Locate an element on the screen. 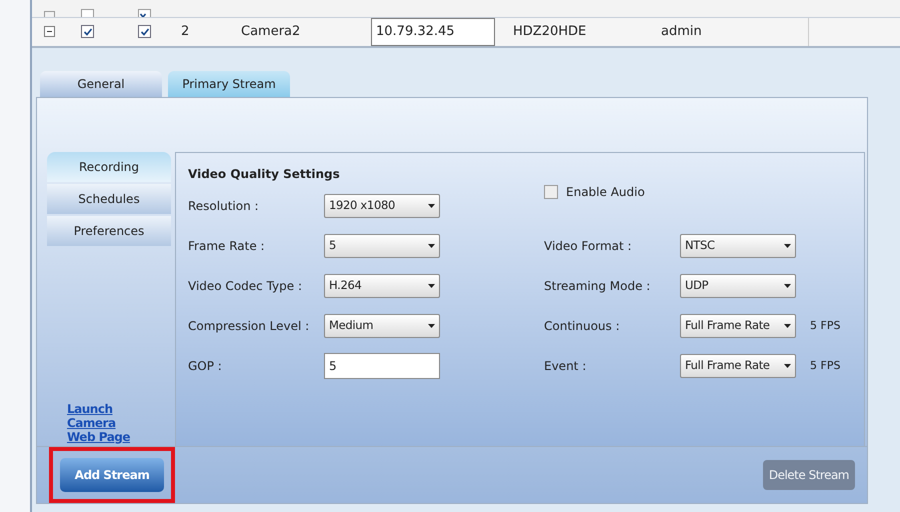  dropdown: NTSC is located at coordinates (738, 246).